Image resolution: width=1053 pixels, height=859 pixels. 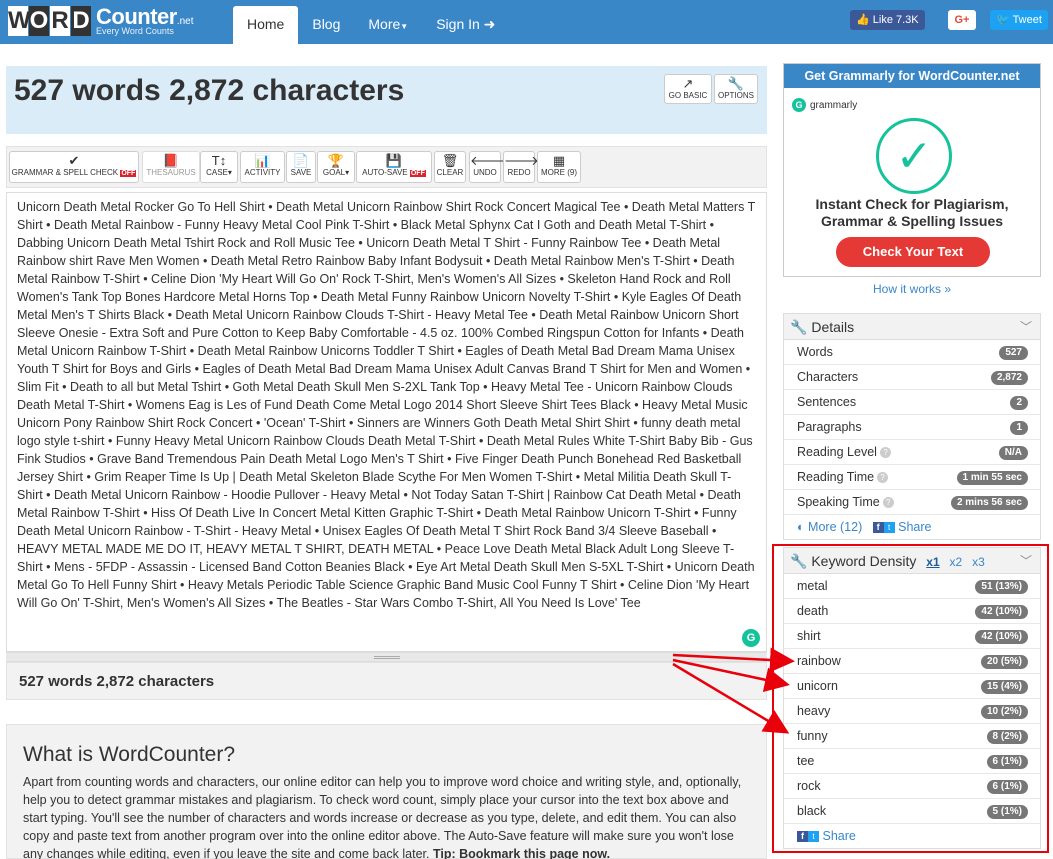 What do you see at coordinates (912, 736) in the screenshot?
I see `keyword-row: funny 8 (2%)` at bounding box center [912, 736].